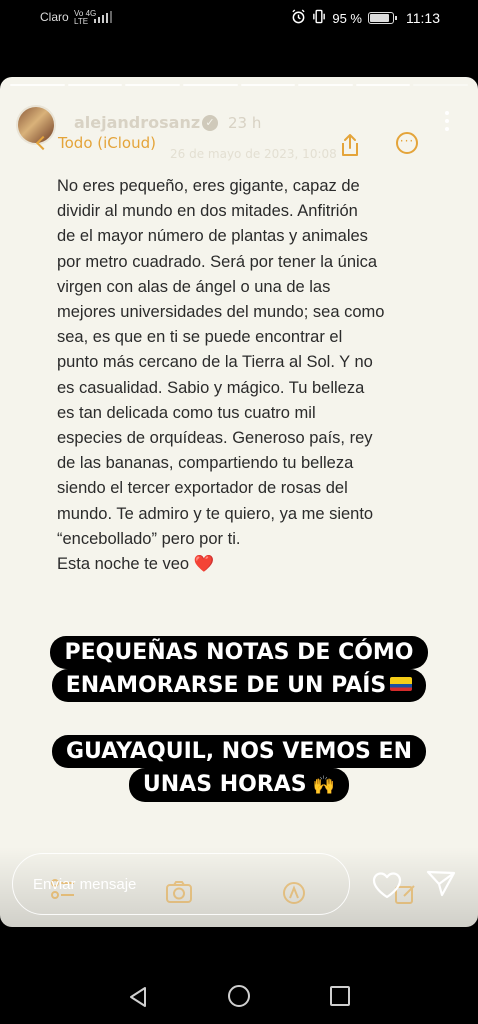 This screenshot has width=478, height=1024. What do you see at coordinates (239, 996) in the screenshot?
I see `nav-home-icon` at bounding box center [239, 996].